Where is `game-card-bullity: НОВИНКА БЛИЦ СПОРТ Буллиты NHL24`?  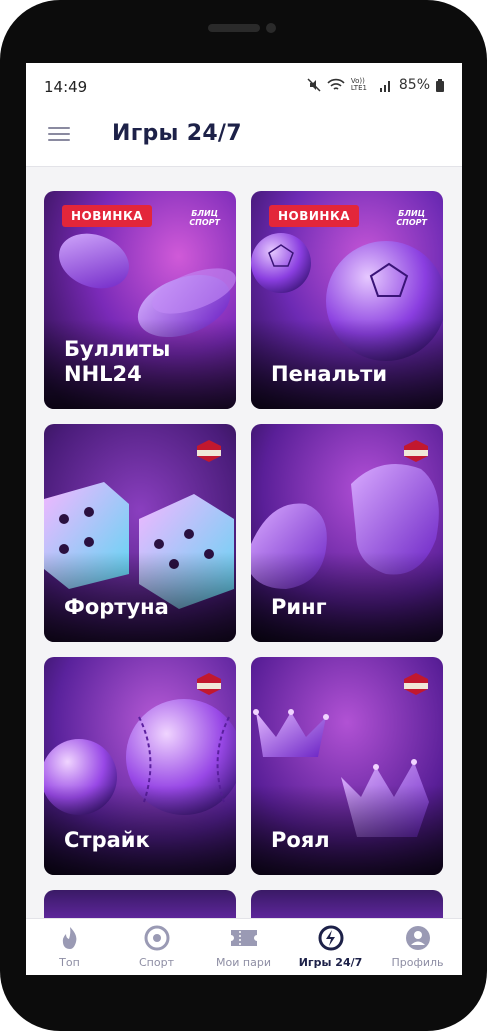 game-card-bullity: НОВИНКА БЛИЦ СПОРТ Буллиты NHL24 is located at coordinates (140, 300).